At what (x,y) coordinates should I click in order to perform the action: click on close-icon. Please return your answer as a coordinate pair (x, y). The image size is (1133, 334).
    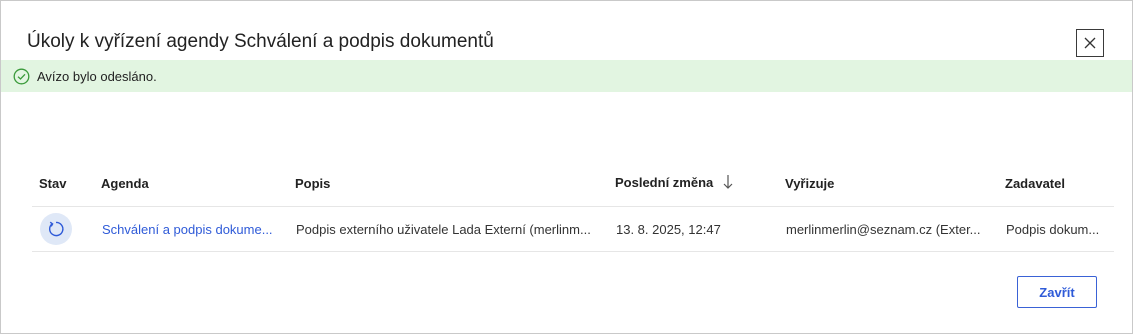
    Looking at the image, I should click on (1090, 43).